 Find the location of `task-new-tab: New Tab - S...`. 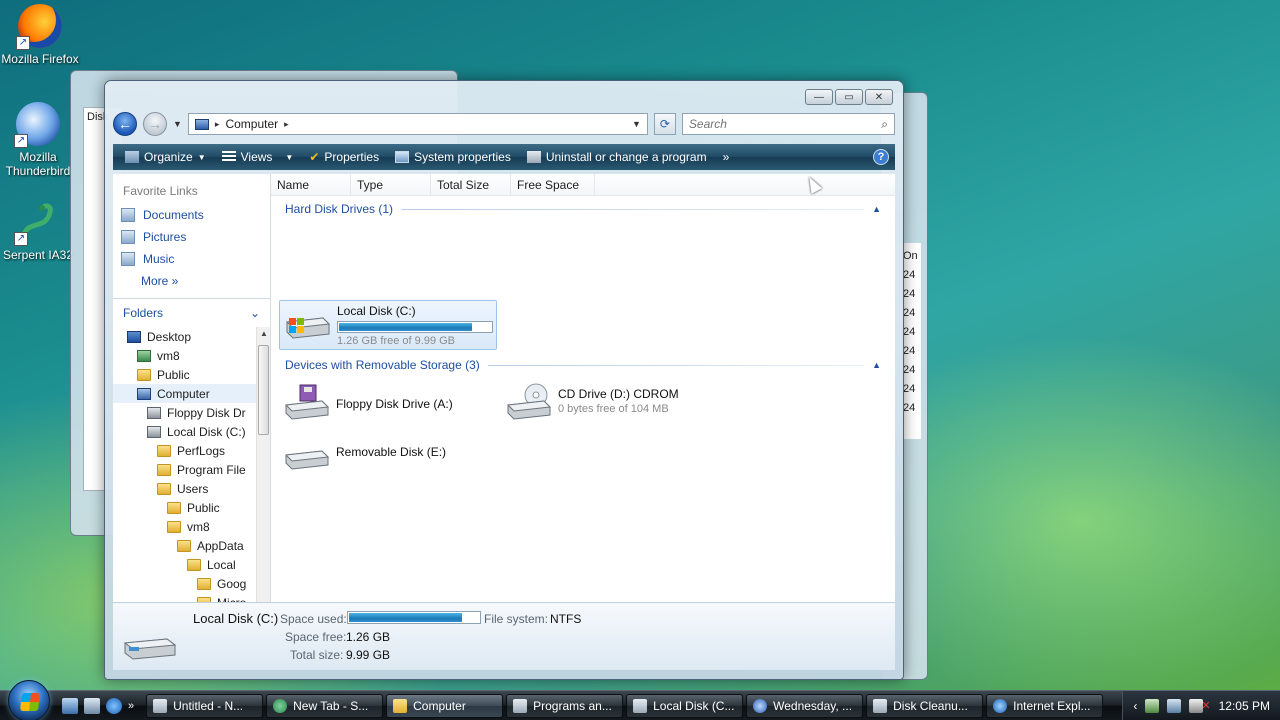

task-new-tab: New Tab - S... is located at coordinates (325, 705).